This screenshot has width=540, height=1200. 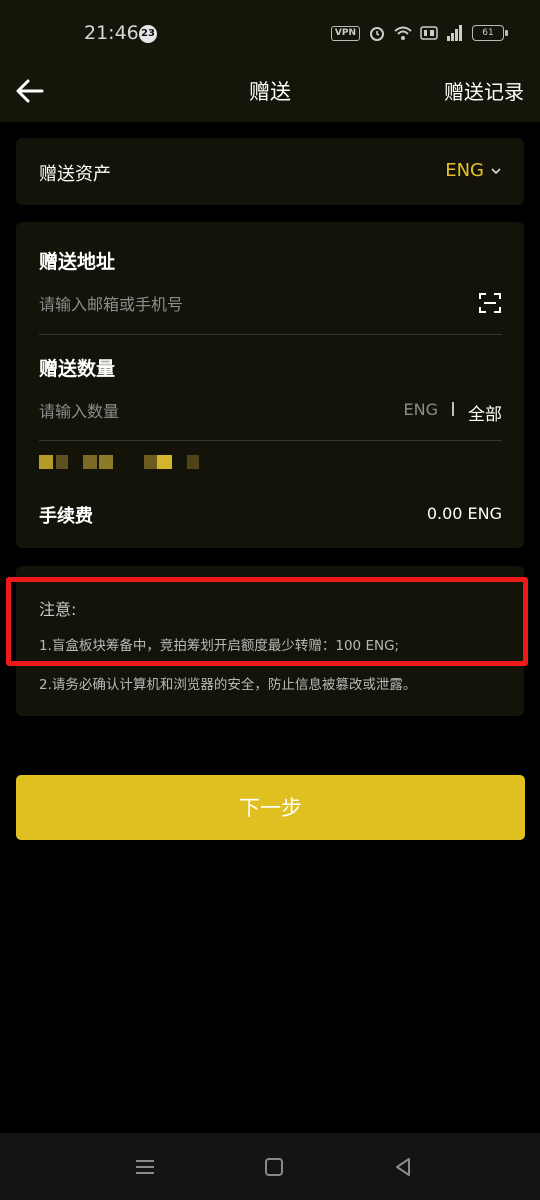 I want to click on status-icons: VPN 61, so click(x=419, y=33).